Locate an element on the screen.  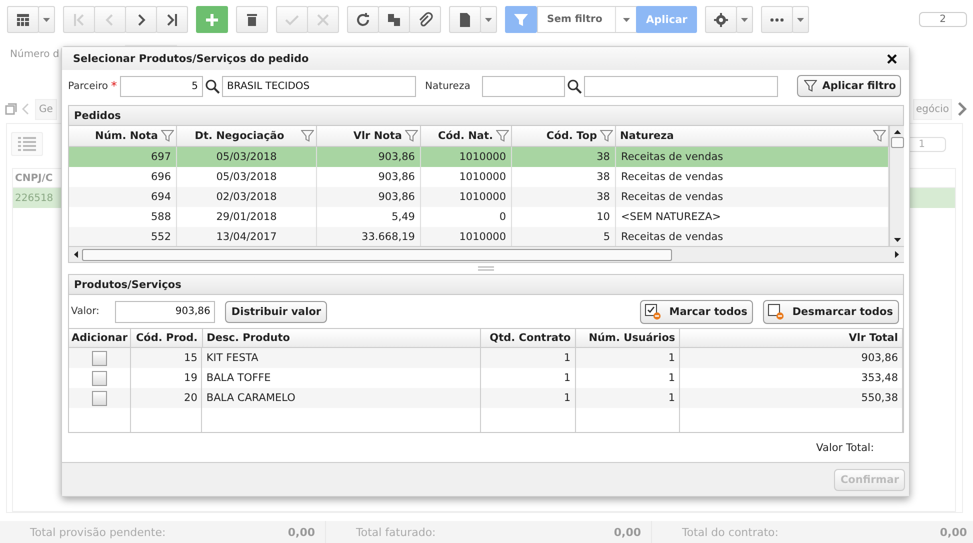
scroll-right-icon is located at coordinates (897, 254).